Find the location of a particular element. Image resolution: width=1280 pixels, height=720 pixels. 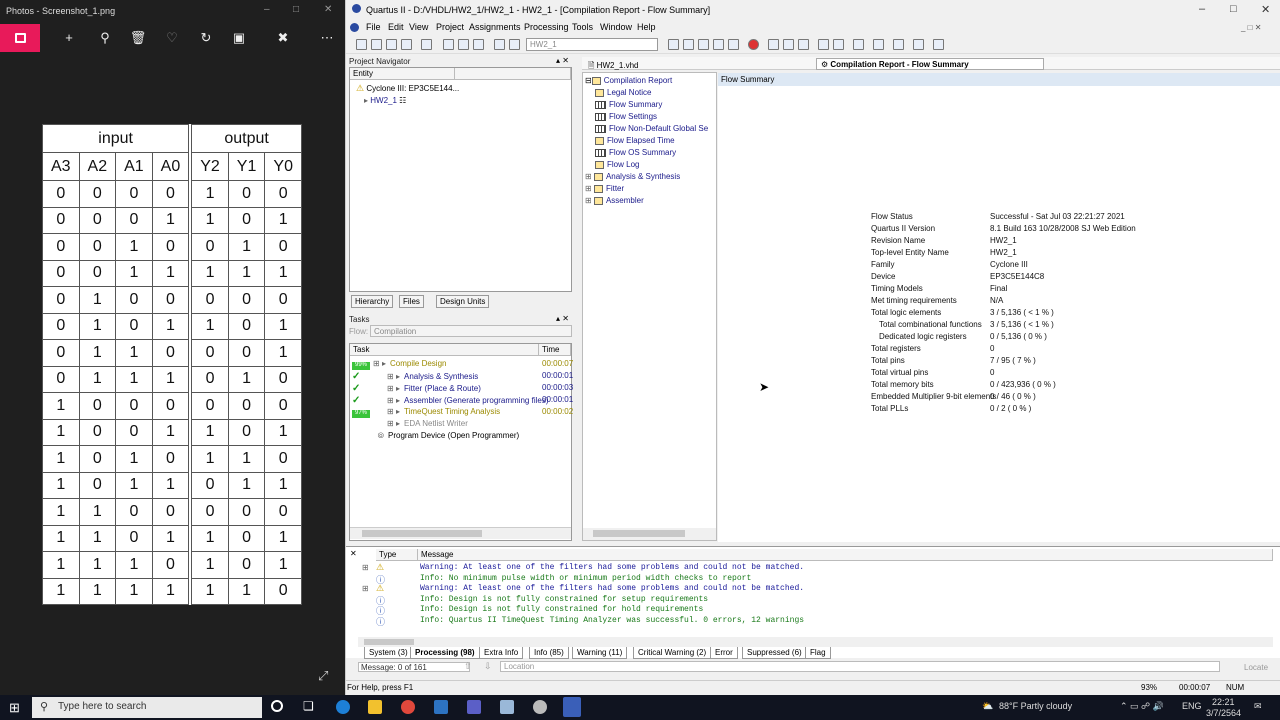

weather-text: 88°F Partly cloudy is located at coordinates (1035, 706).